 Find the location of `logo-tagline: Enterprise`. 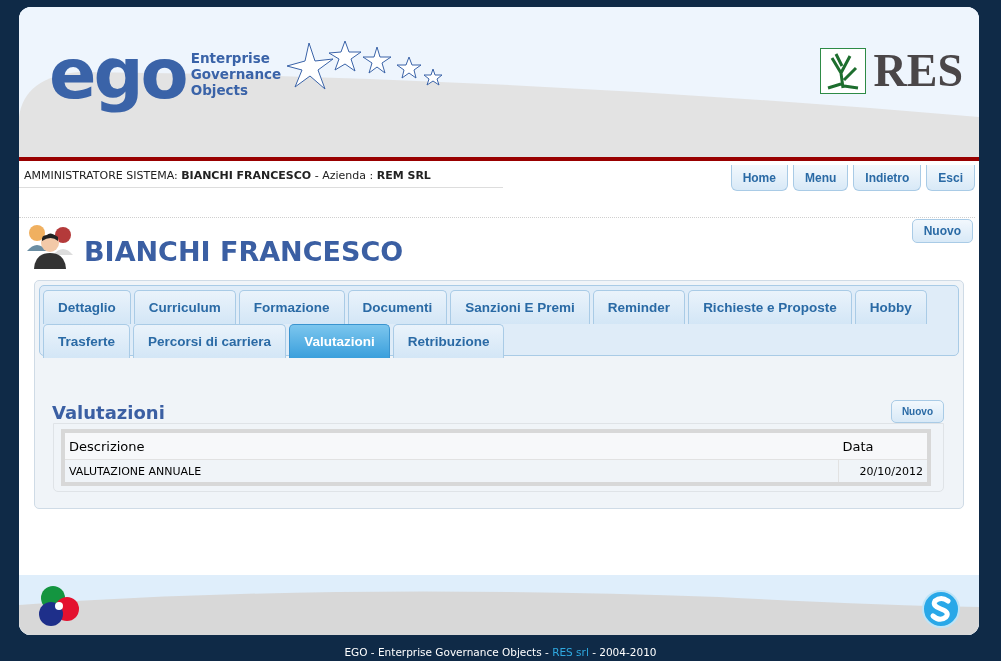

logo-tagline: Enterprise is located at coordinates (230, 58).